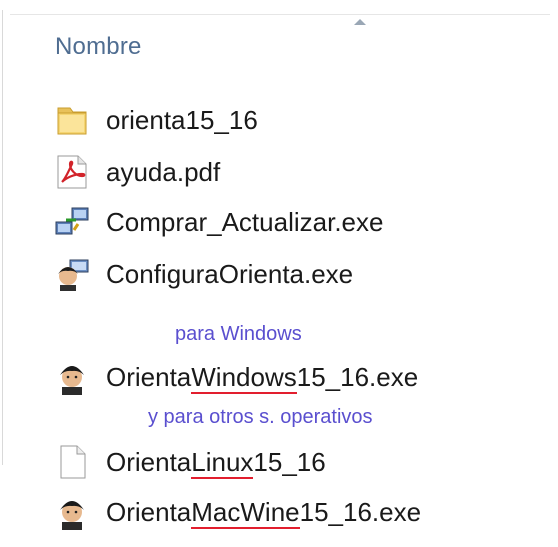 Image resolution: width=558 pixels, height=547 pixels. I want to click on file-name: OrientaWindows15_16.exe, so click(262, 378).